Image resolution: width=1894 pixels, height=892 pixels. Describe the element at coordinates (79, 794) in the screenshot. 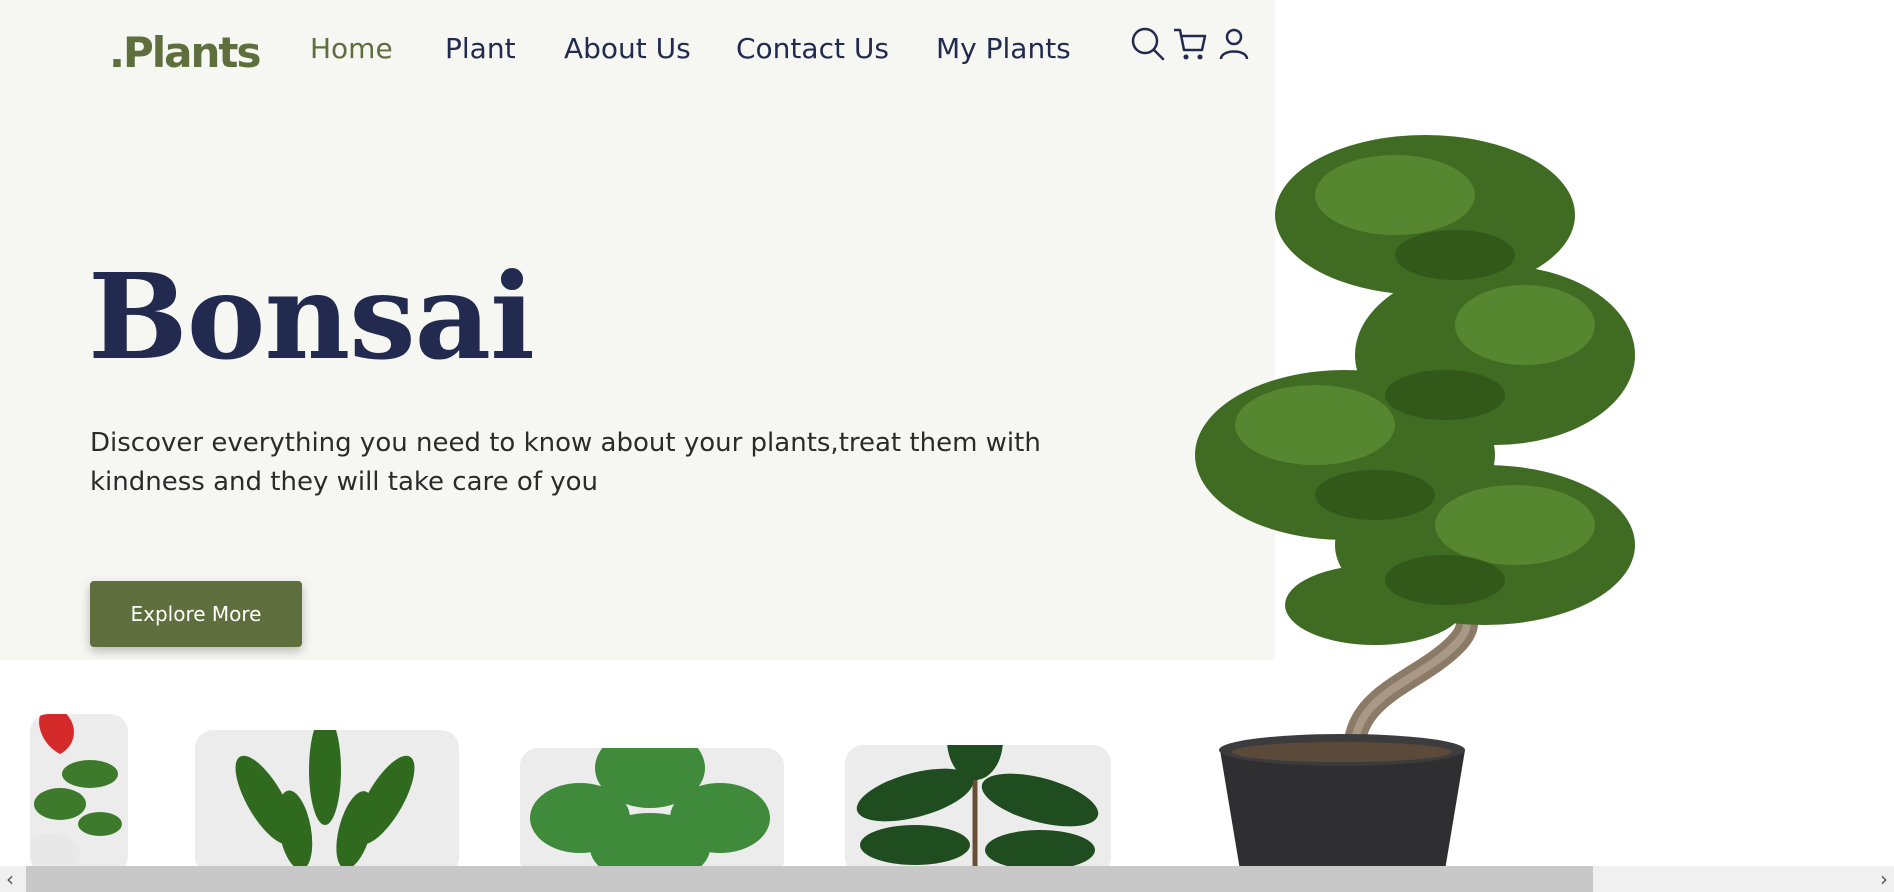

I see `plant-card-anthurium` at that location.